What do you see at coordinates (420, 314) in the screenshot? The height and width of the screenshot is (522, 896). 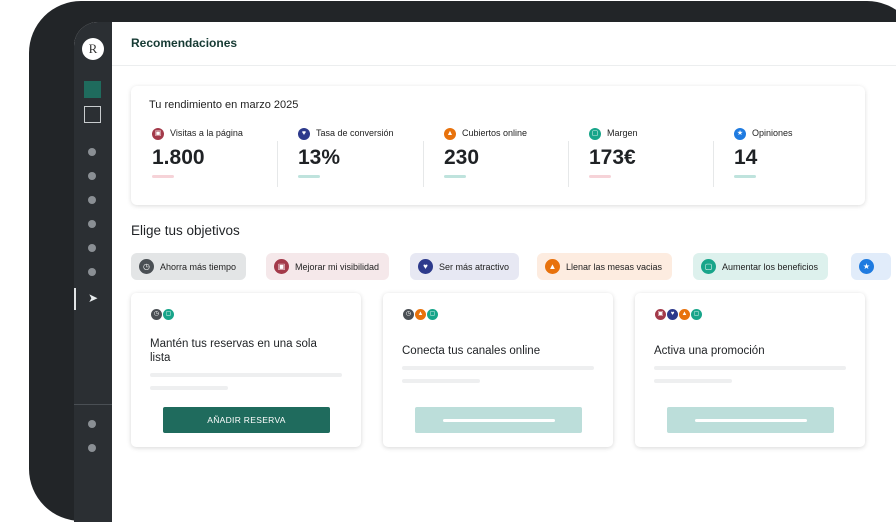 I see `card-icons: ◷ ▲ ▢` at bounding box center [420, 314].